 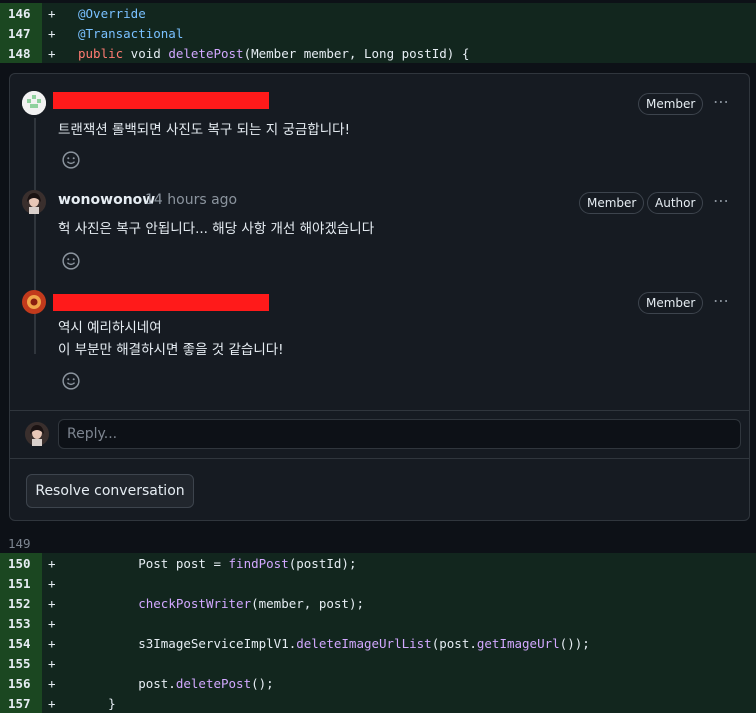 I want to click on diff-line: 150 + Post post = findPost(postId);, so click(x=378, y=563).